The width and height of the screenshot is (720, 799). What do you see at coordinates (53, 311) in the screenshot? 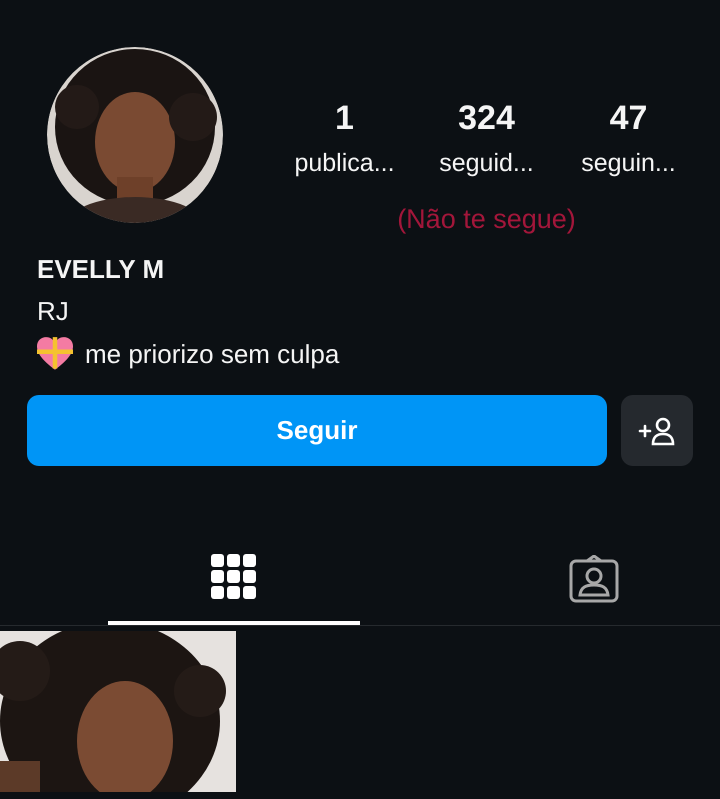
I see `profile-location: RJ` at bounding box center [53, 311].